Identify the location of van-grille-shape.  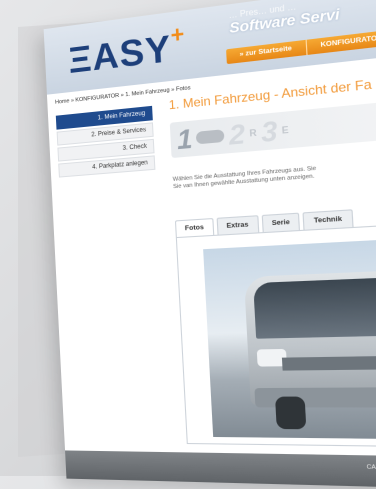
(328, 362).